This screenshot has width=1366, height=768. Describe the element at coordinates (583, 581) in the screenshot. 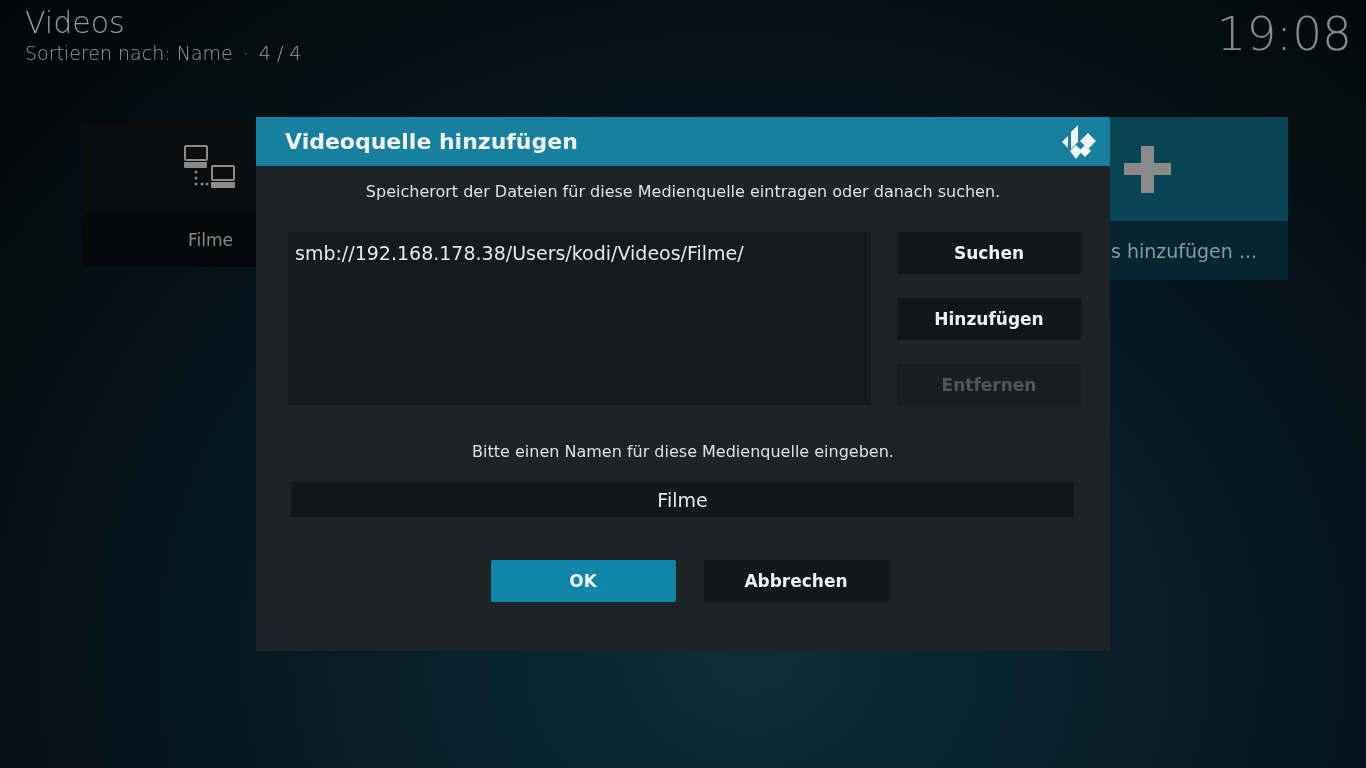

I see `ok-button: OK` at that location.